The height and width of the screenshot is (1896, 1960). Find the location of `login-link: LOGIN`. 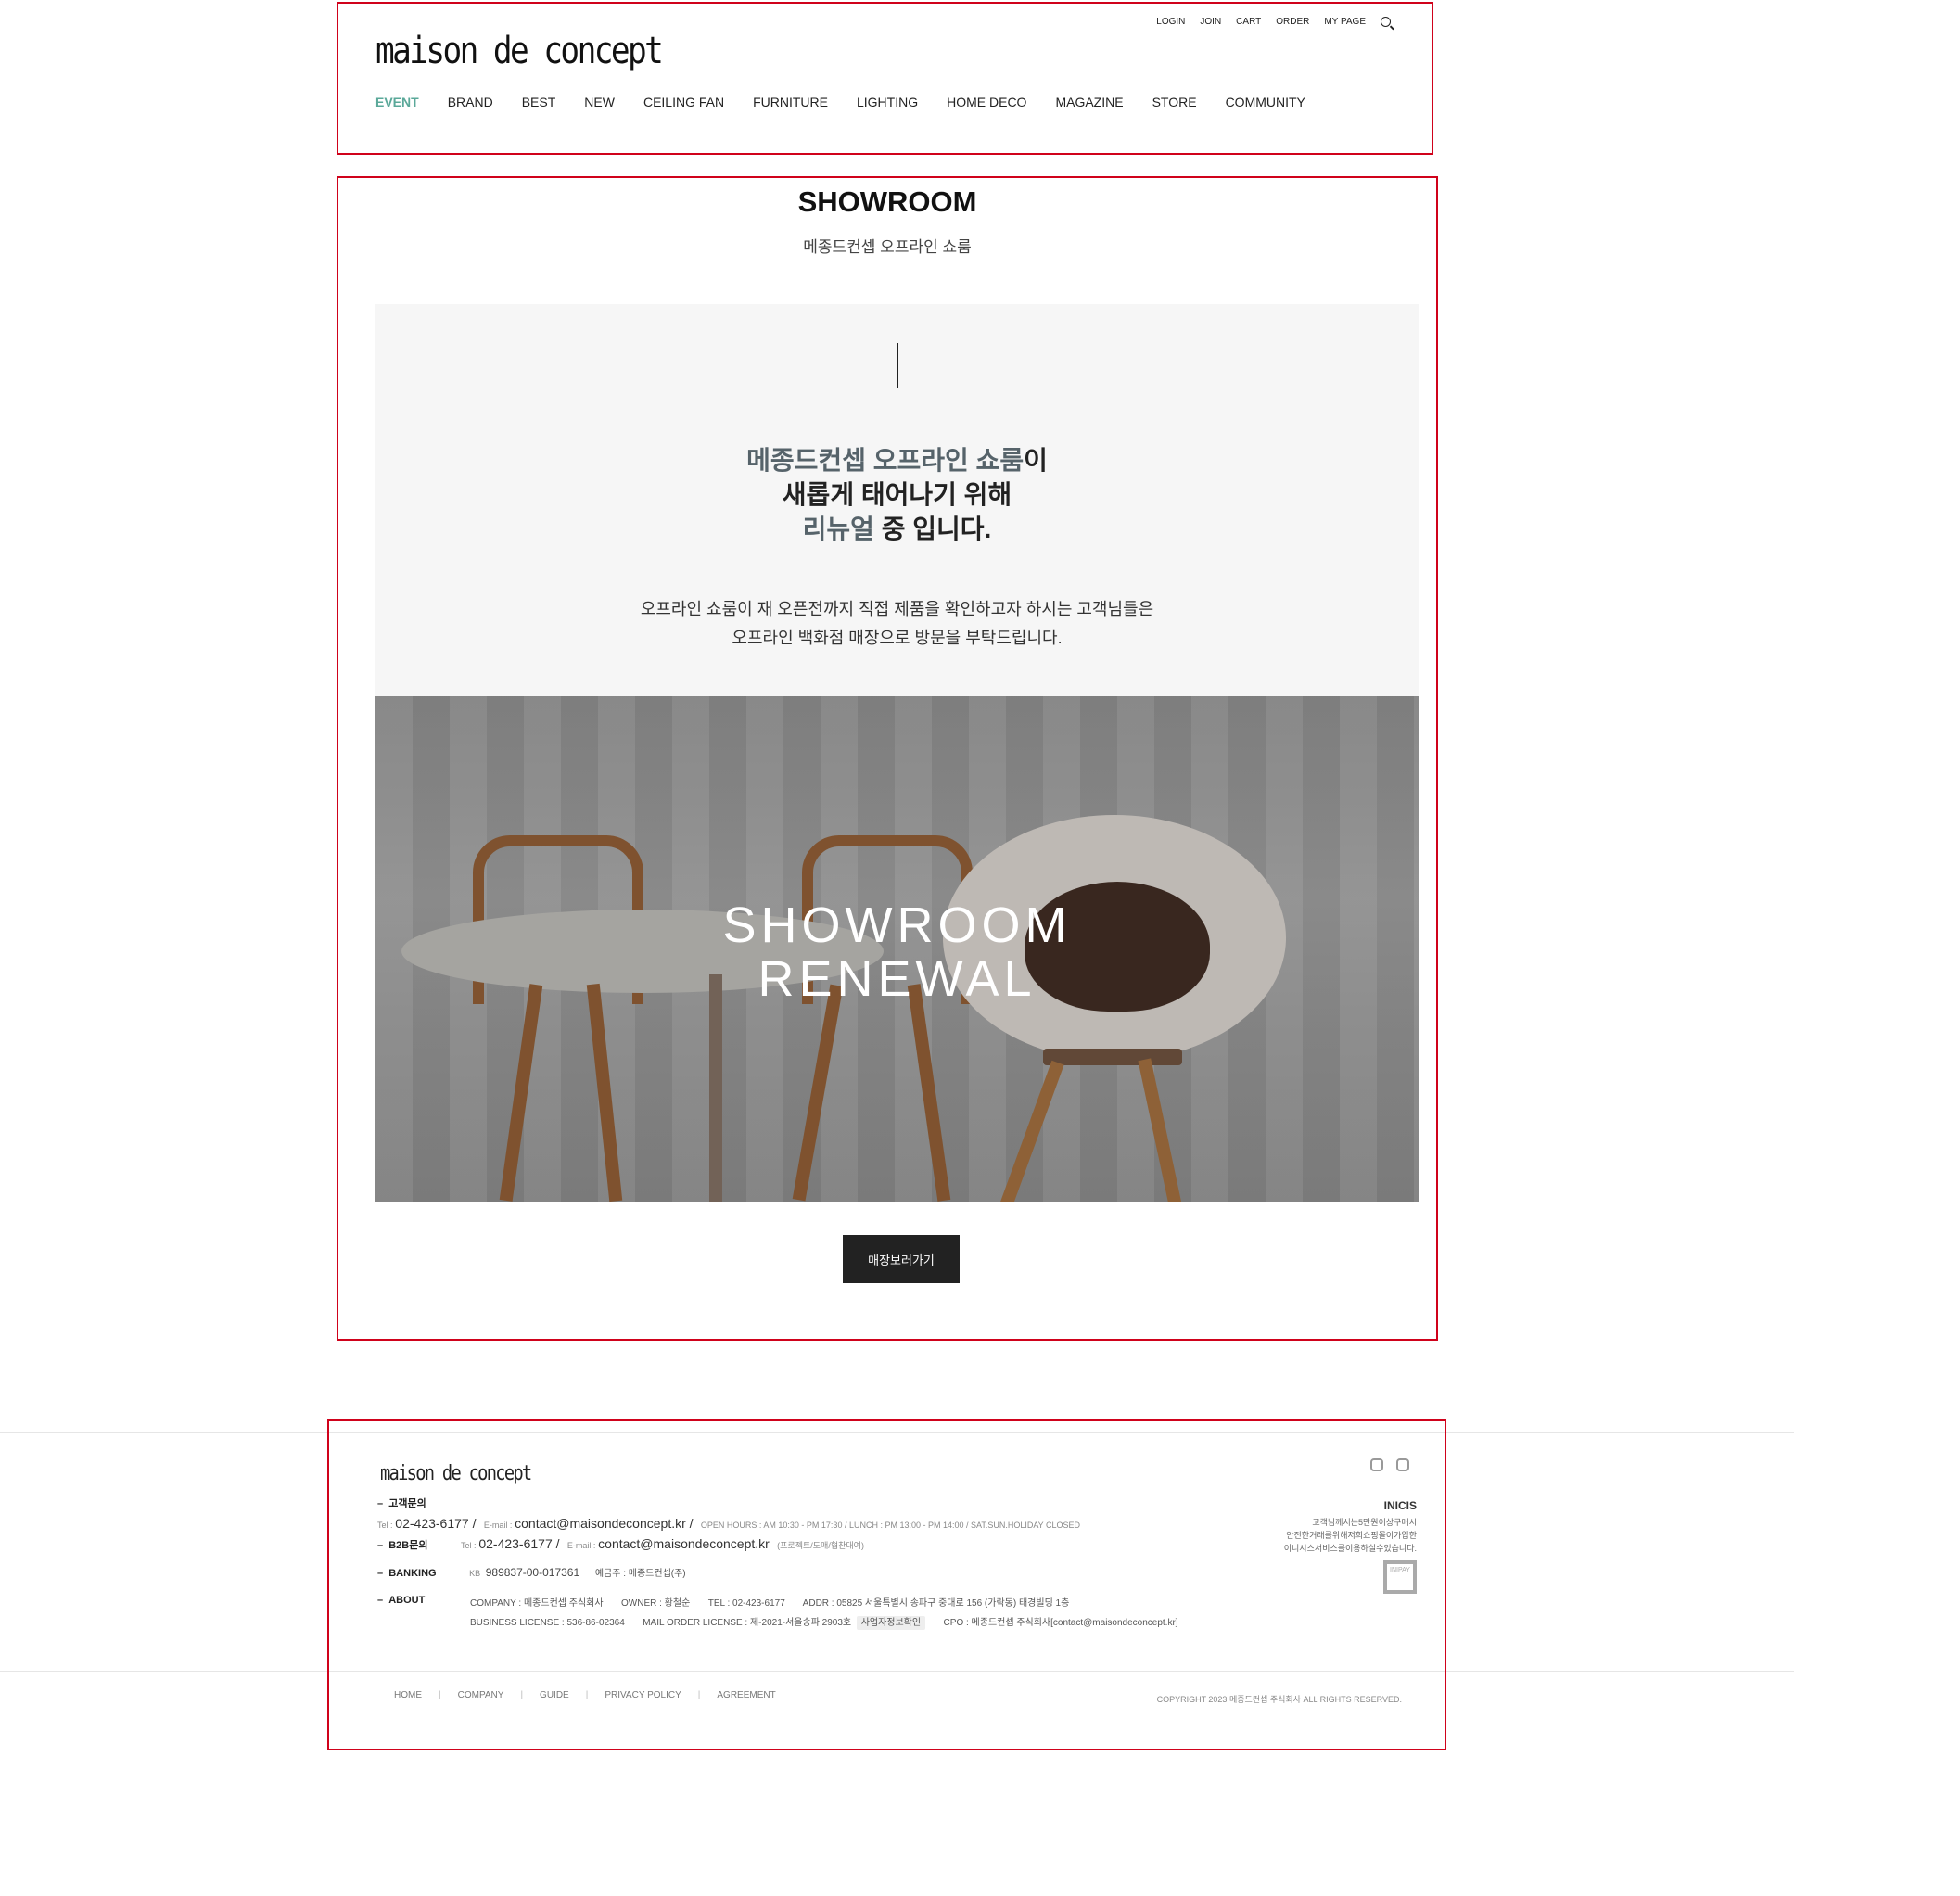

login-link: LOGIN is located at coordinates (1170, 22).